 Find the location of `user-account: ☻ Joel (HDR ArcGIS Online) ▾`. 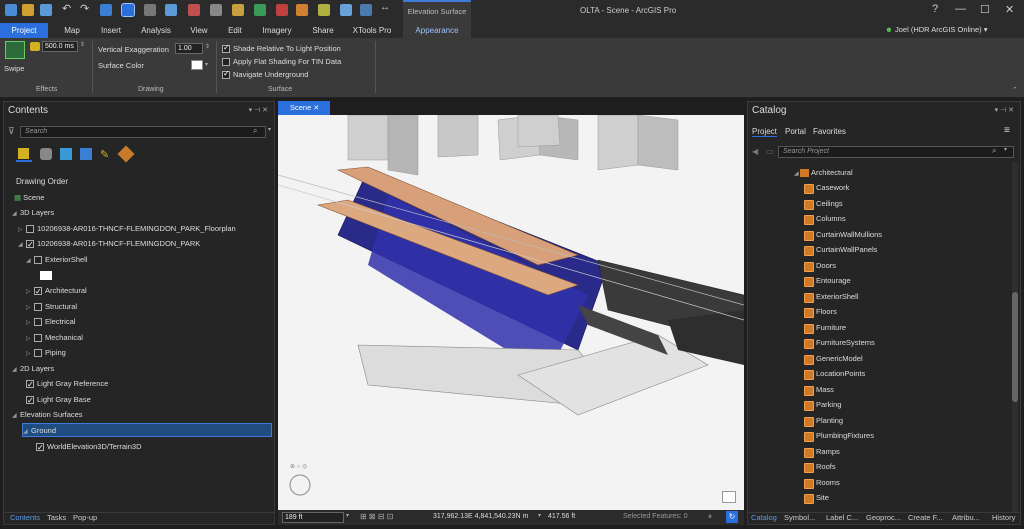

user-account: ☻ Joel (HDR ArcGIS Online) ▾ is located at coordinates (936, 29).